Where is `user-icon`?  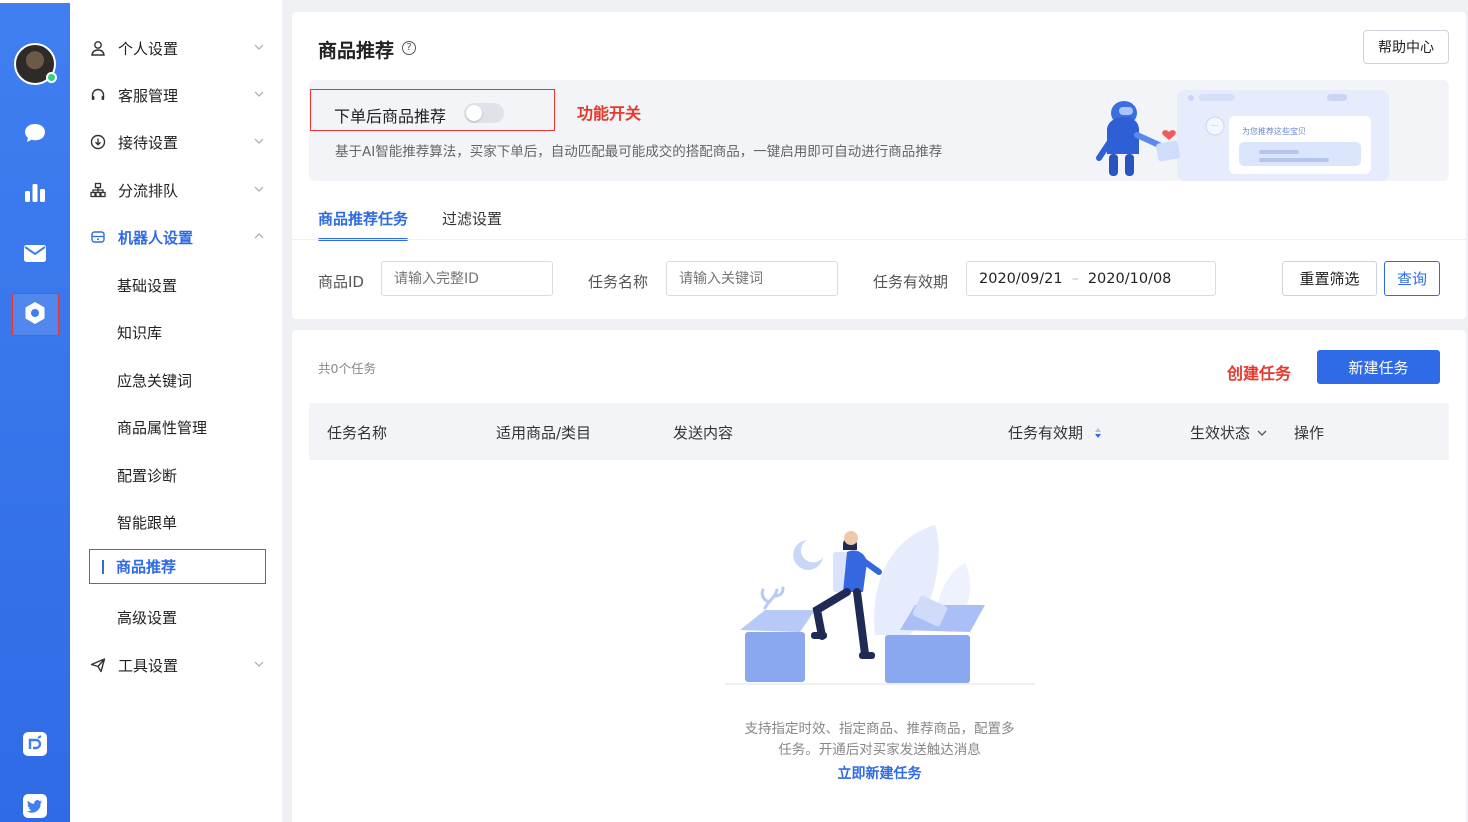
user-icon is located at coordinates (98, 48).